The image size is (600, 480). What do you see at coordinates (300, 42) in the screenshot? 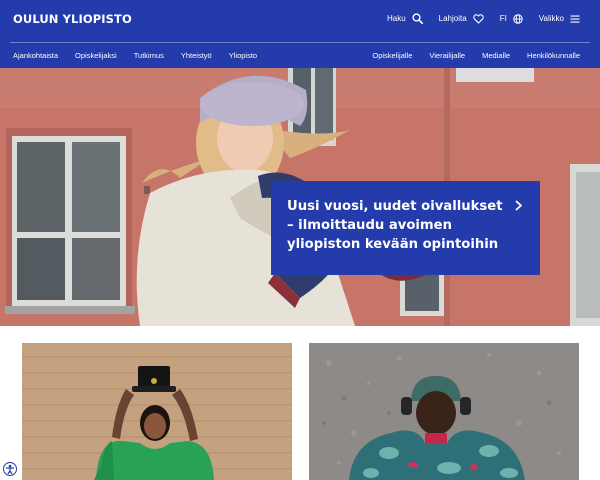
I see `header-divider` at bounding box center [300, 42].